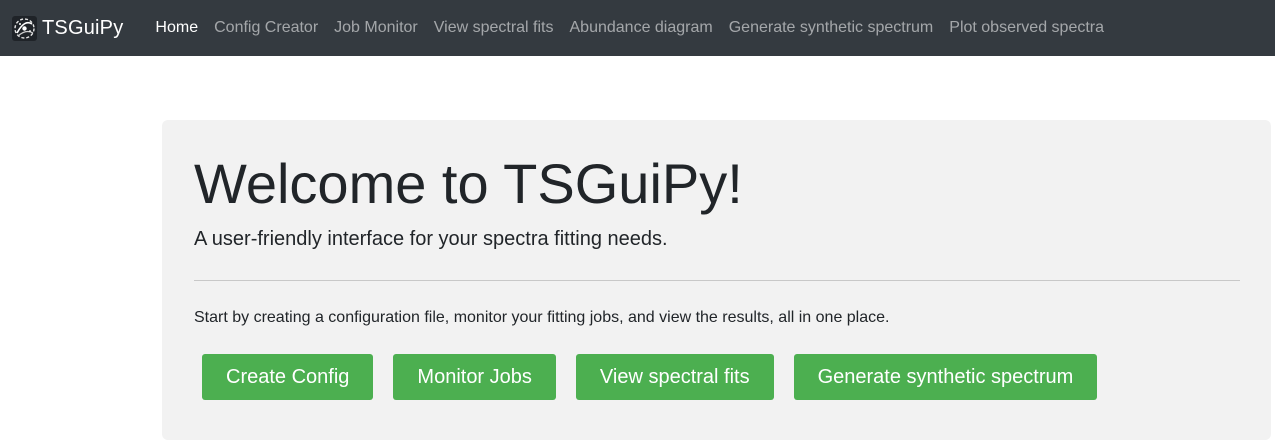 Image resolution: width=1275 pixels, height=445 pixels. What do you see at coordinates (474, 377) in the screenshot?
I see `monitor-jobs-button: Monitor Jobs` at bounding box center [474, 377].